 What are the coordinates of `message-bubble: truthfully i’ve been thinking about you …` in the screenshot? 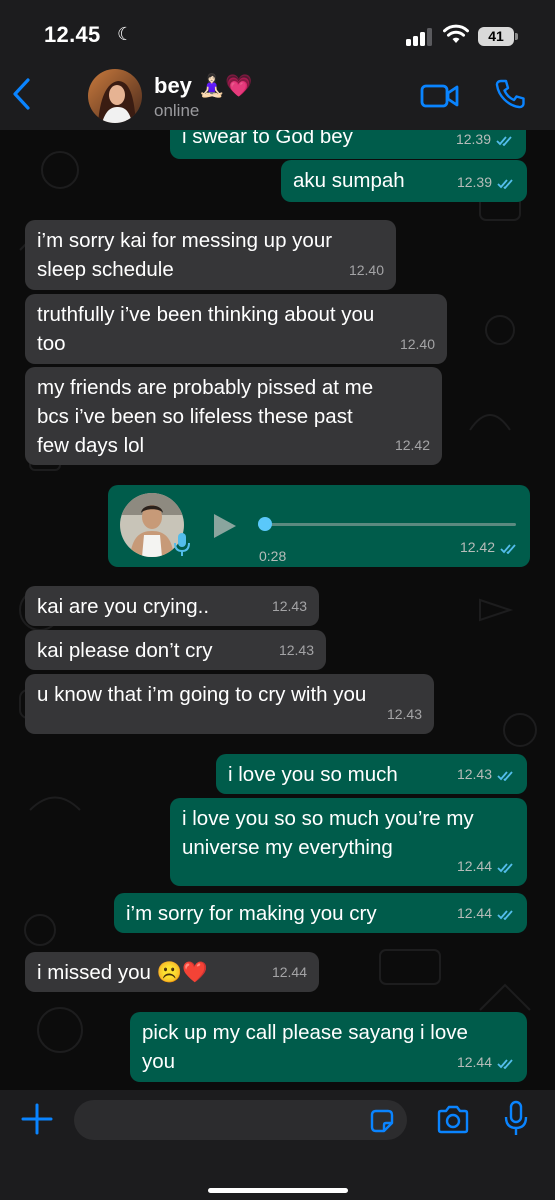 It's located at (236, 329).